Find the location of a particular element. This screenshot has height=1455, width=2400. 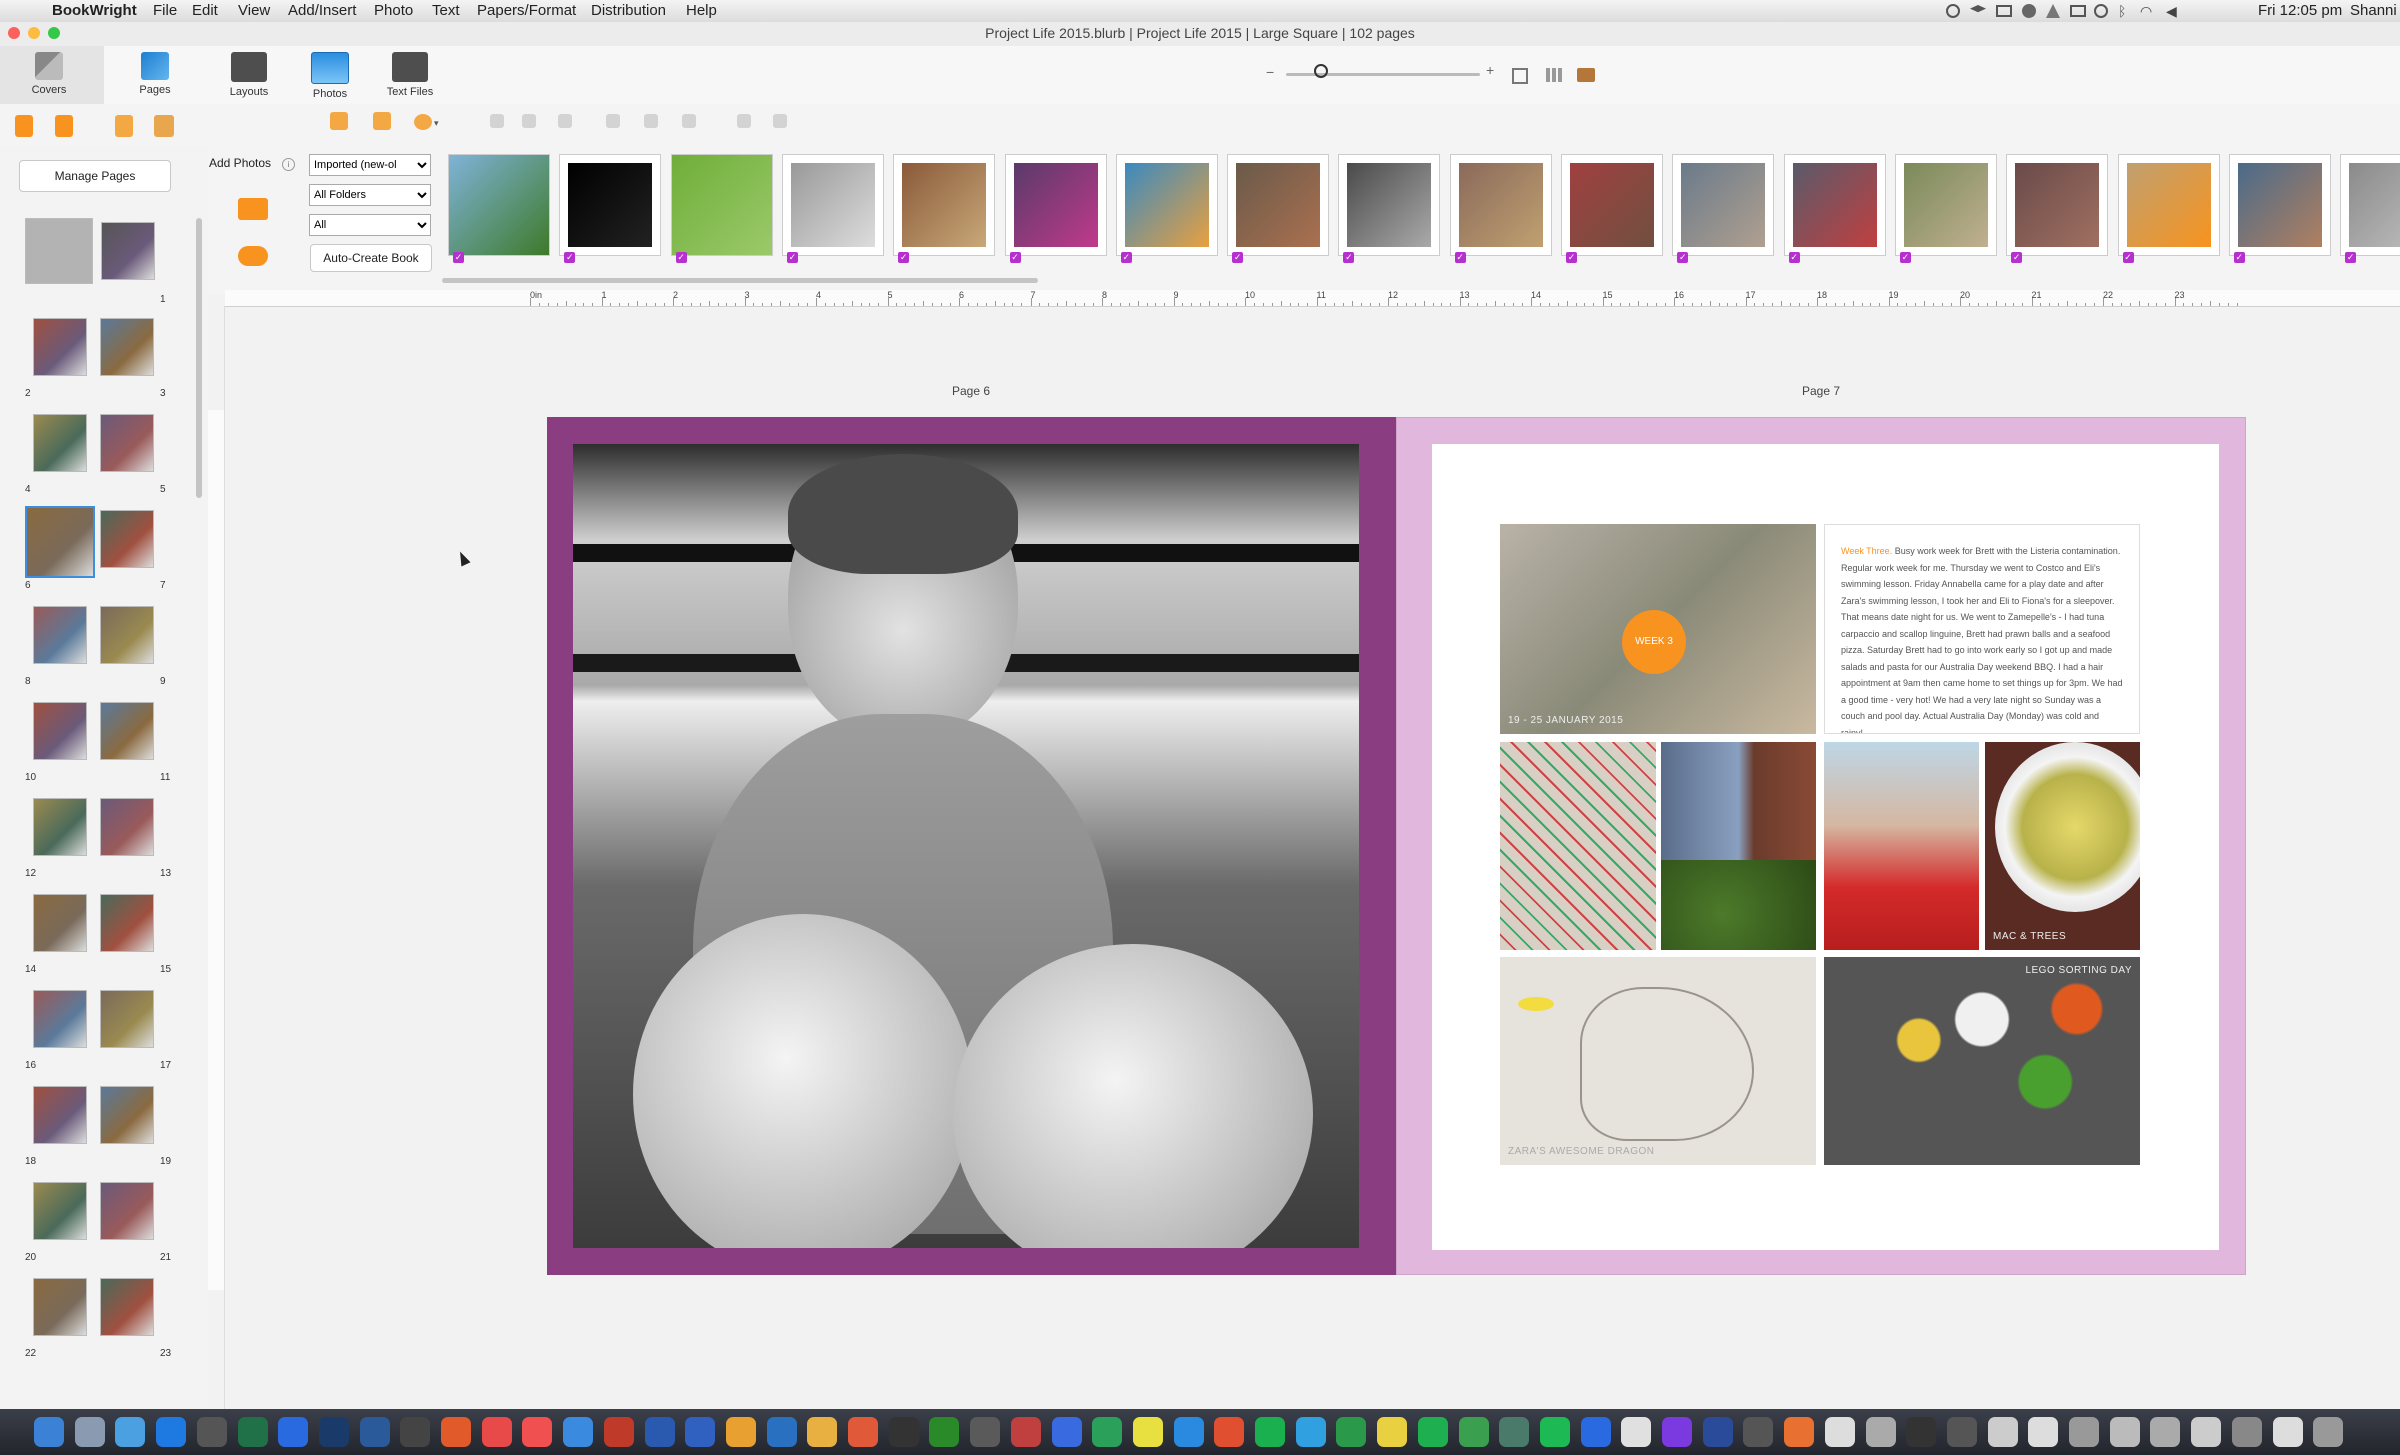

align-bottom-icon is located at coordinates (689, 121).